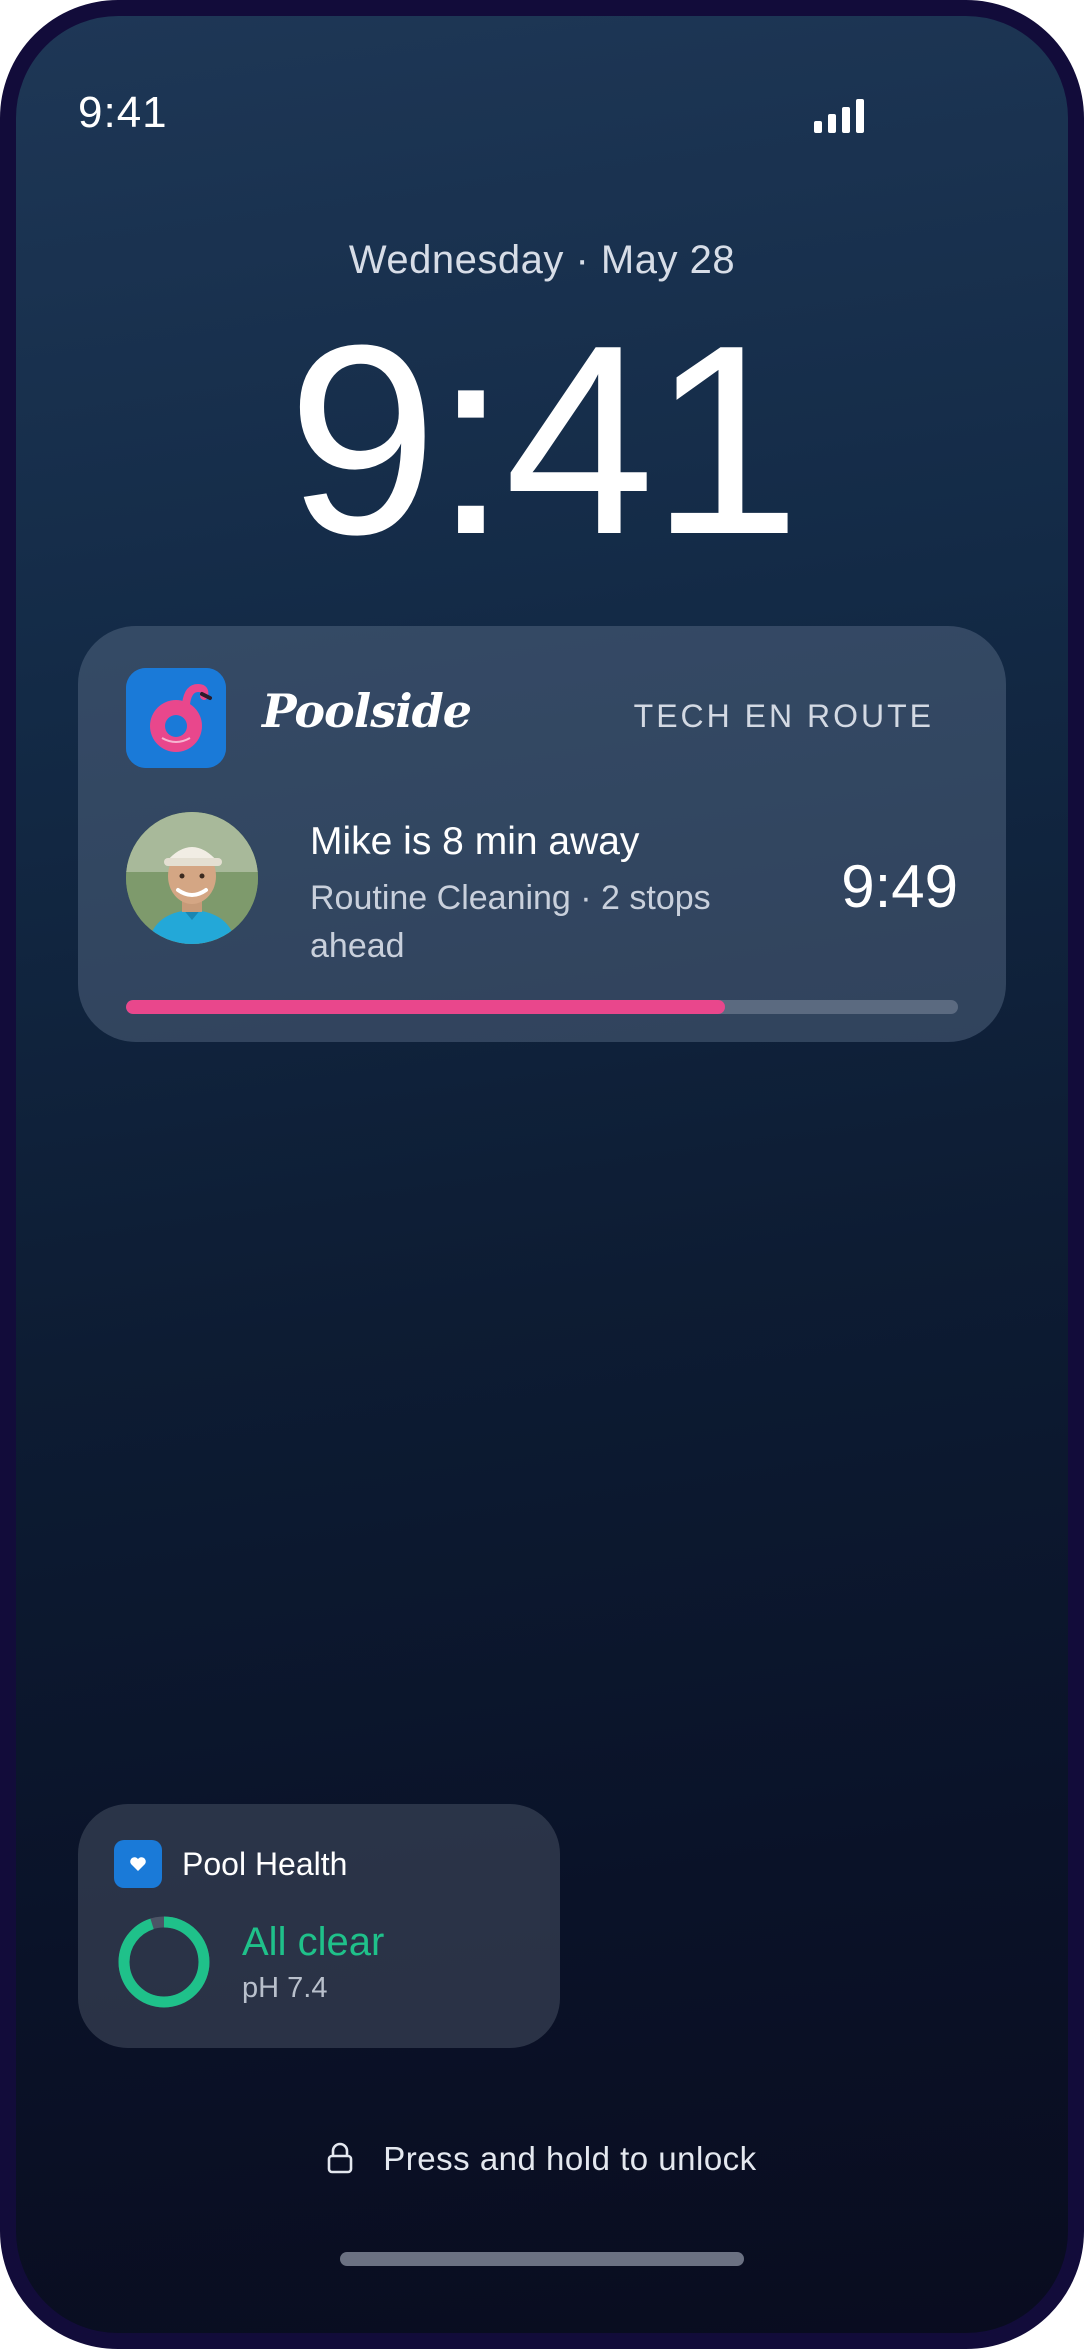  What do you see at coordinates (783, 716) in the screenshot?
I see `activity-status-label: TECH EN ROUTE` at bounding box center [783, 716].